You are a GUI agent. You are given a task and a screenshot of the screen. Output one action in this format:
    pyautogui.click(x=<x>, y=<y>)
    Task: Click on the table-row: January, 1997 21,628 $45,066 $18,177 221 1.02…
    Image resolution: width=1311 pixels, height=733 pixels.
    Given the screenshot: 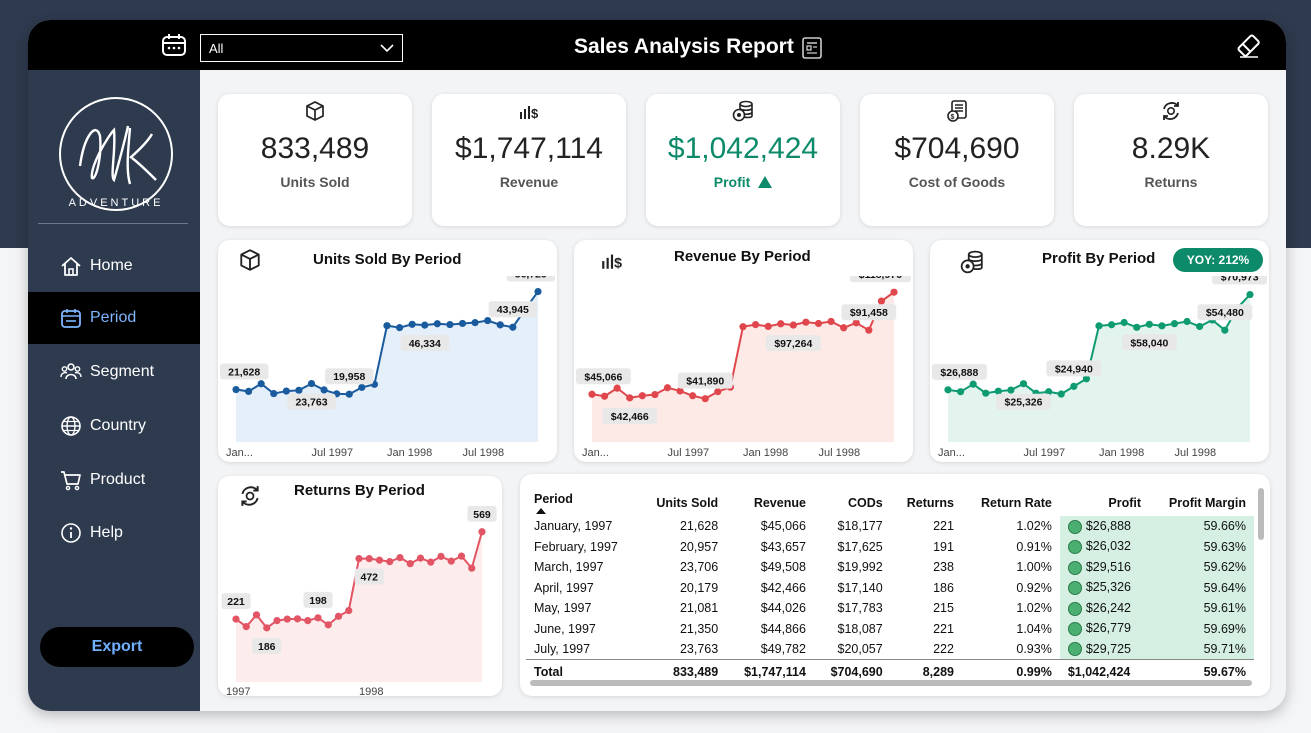 What is the action you would take?
    pyautogui.click(x=890, y=526)
    